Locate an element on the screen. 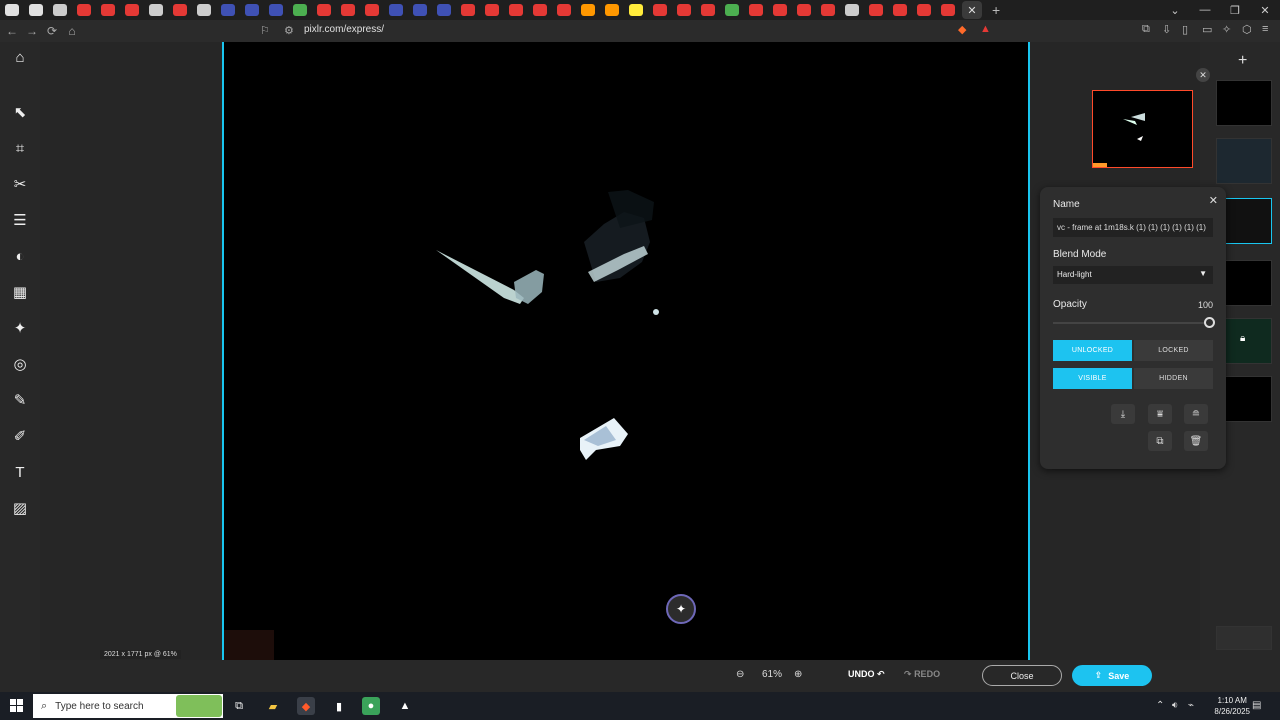 The height and width of the screenshot is (720, 1280). undo-button: UNDO ↶ is located at coordinates (866, 674).